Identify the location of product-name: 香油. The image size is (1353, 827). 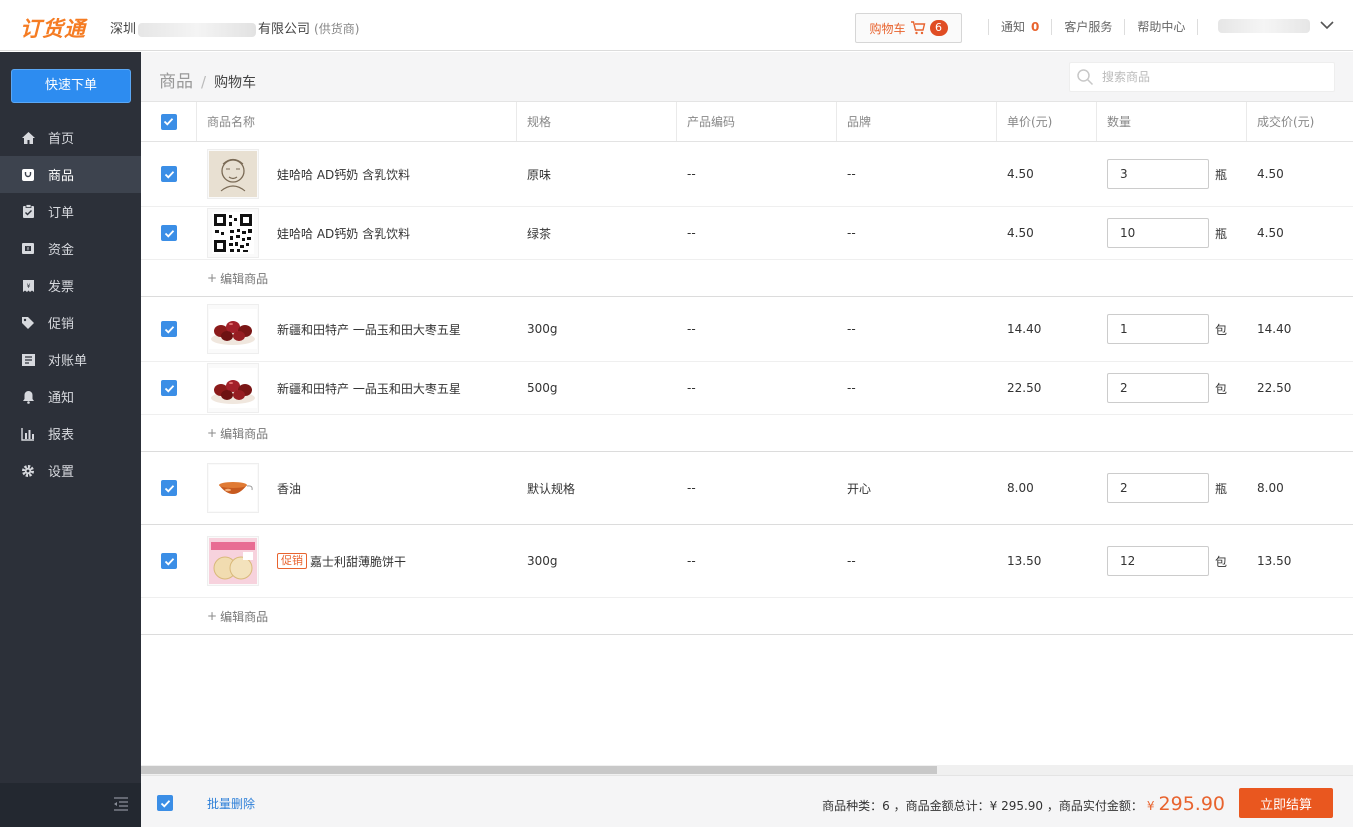
(289, 488).